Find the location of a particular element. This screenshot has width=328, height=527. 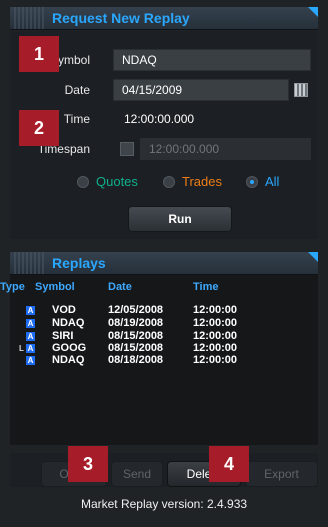

column-header-symbol: Symbol is located at coordinates (55, 287).